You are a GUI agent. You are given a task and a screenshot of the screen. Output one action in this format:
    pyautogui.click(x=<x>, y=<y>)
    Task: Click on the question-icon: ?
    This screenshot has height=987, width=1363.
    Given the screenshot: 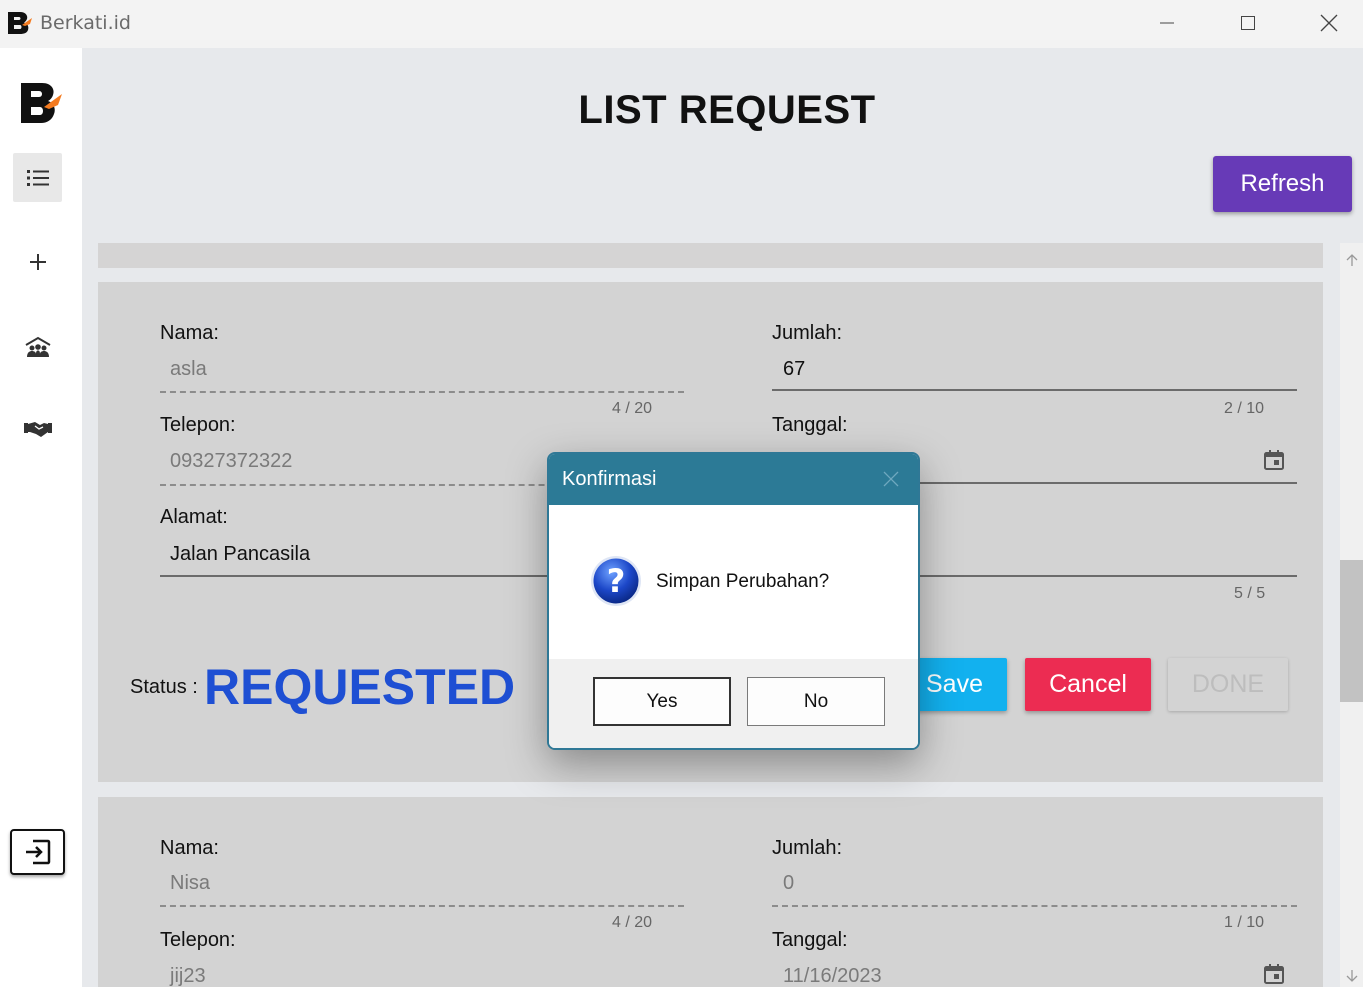 What is the action you would take?
    pyautogui.click(x=616, y=581)
    